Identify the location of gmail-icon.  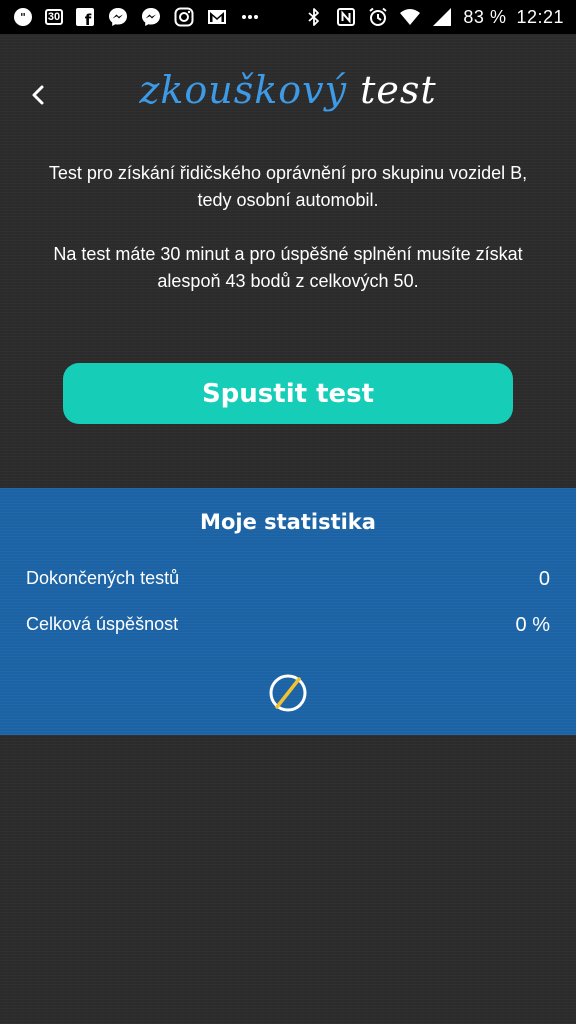
(217, 17).